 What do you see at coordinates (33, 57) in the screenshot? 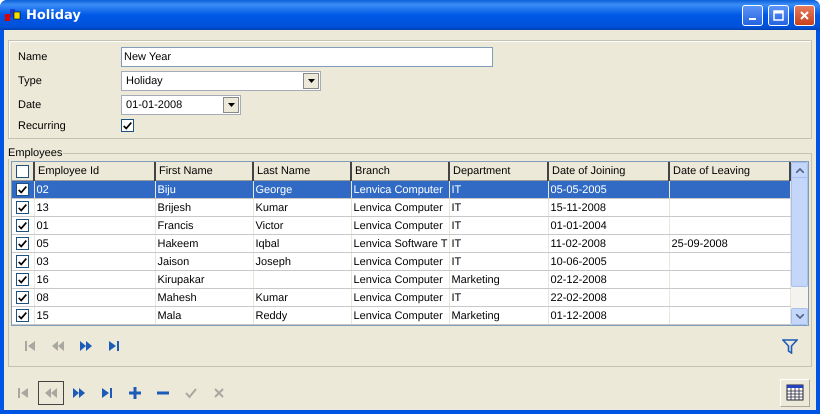
I see `name-label: Name` at bounding box center [33, 57].